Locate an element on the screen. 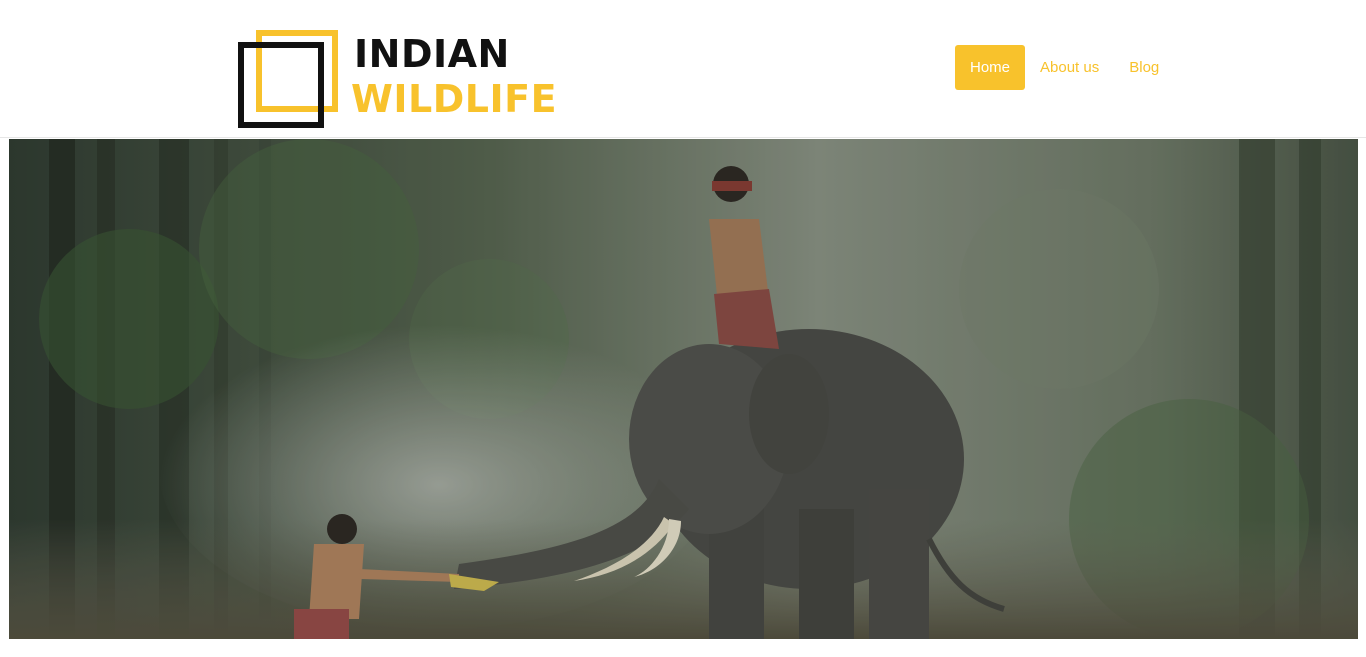  logo-text-line-1: INDIAN is located at coordinates (432, 54).